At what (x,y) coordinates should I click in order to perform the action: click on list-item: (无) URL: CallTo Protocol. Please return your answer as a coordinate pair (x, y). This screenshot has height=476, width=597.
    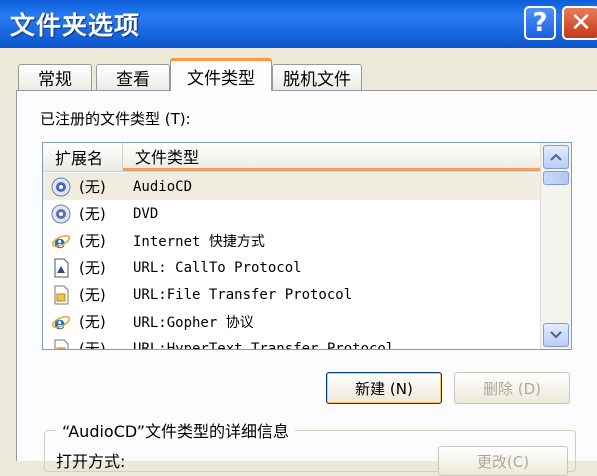
    Looking at the image, I should click on (292, 267).